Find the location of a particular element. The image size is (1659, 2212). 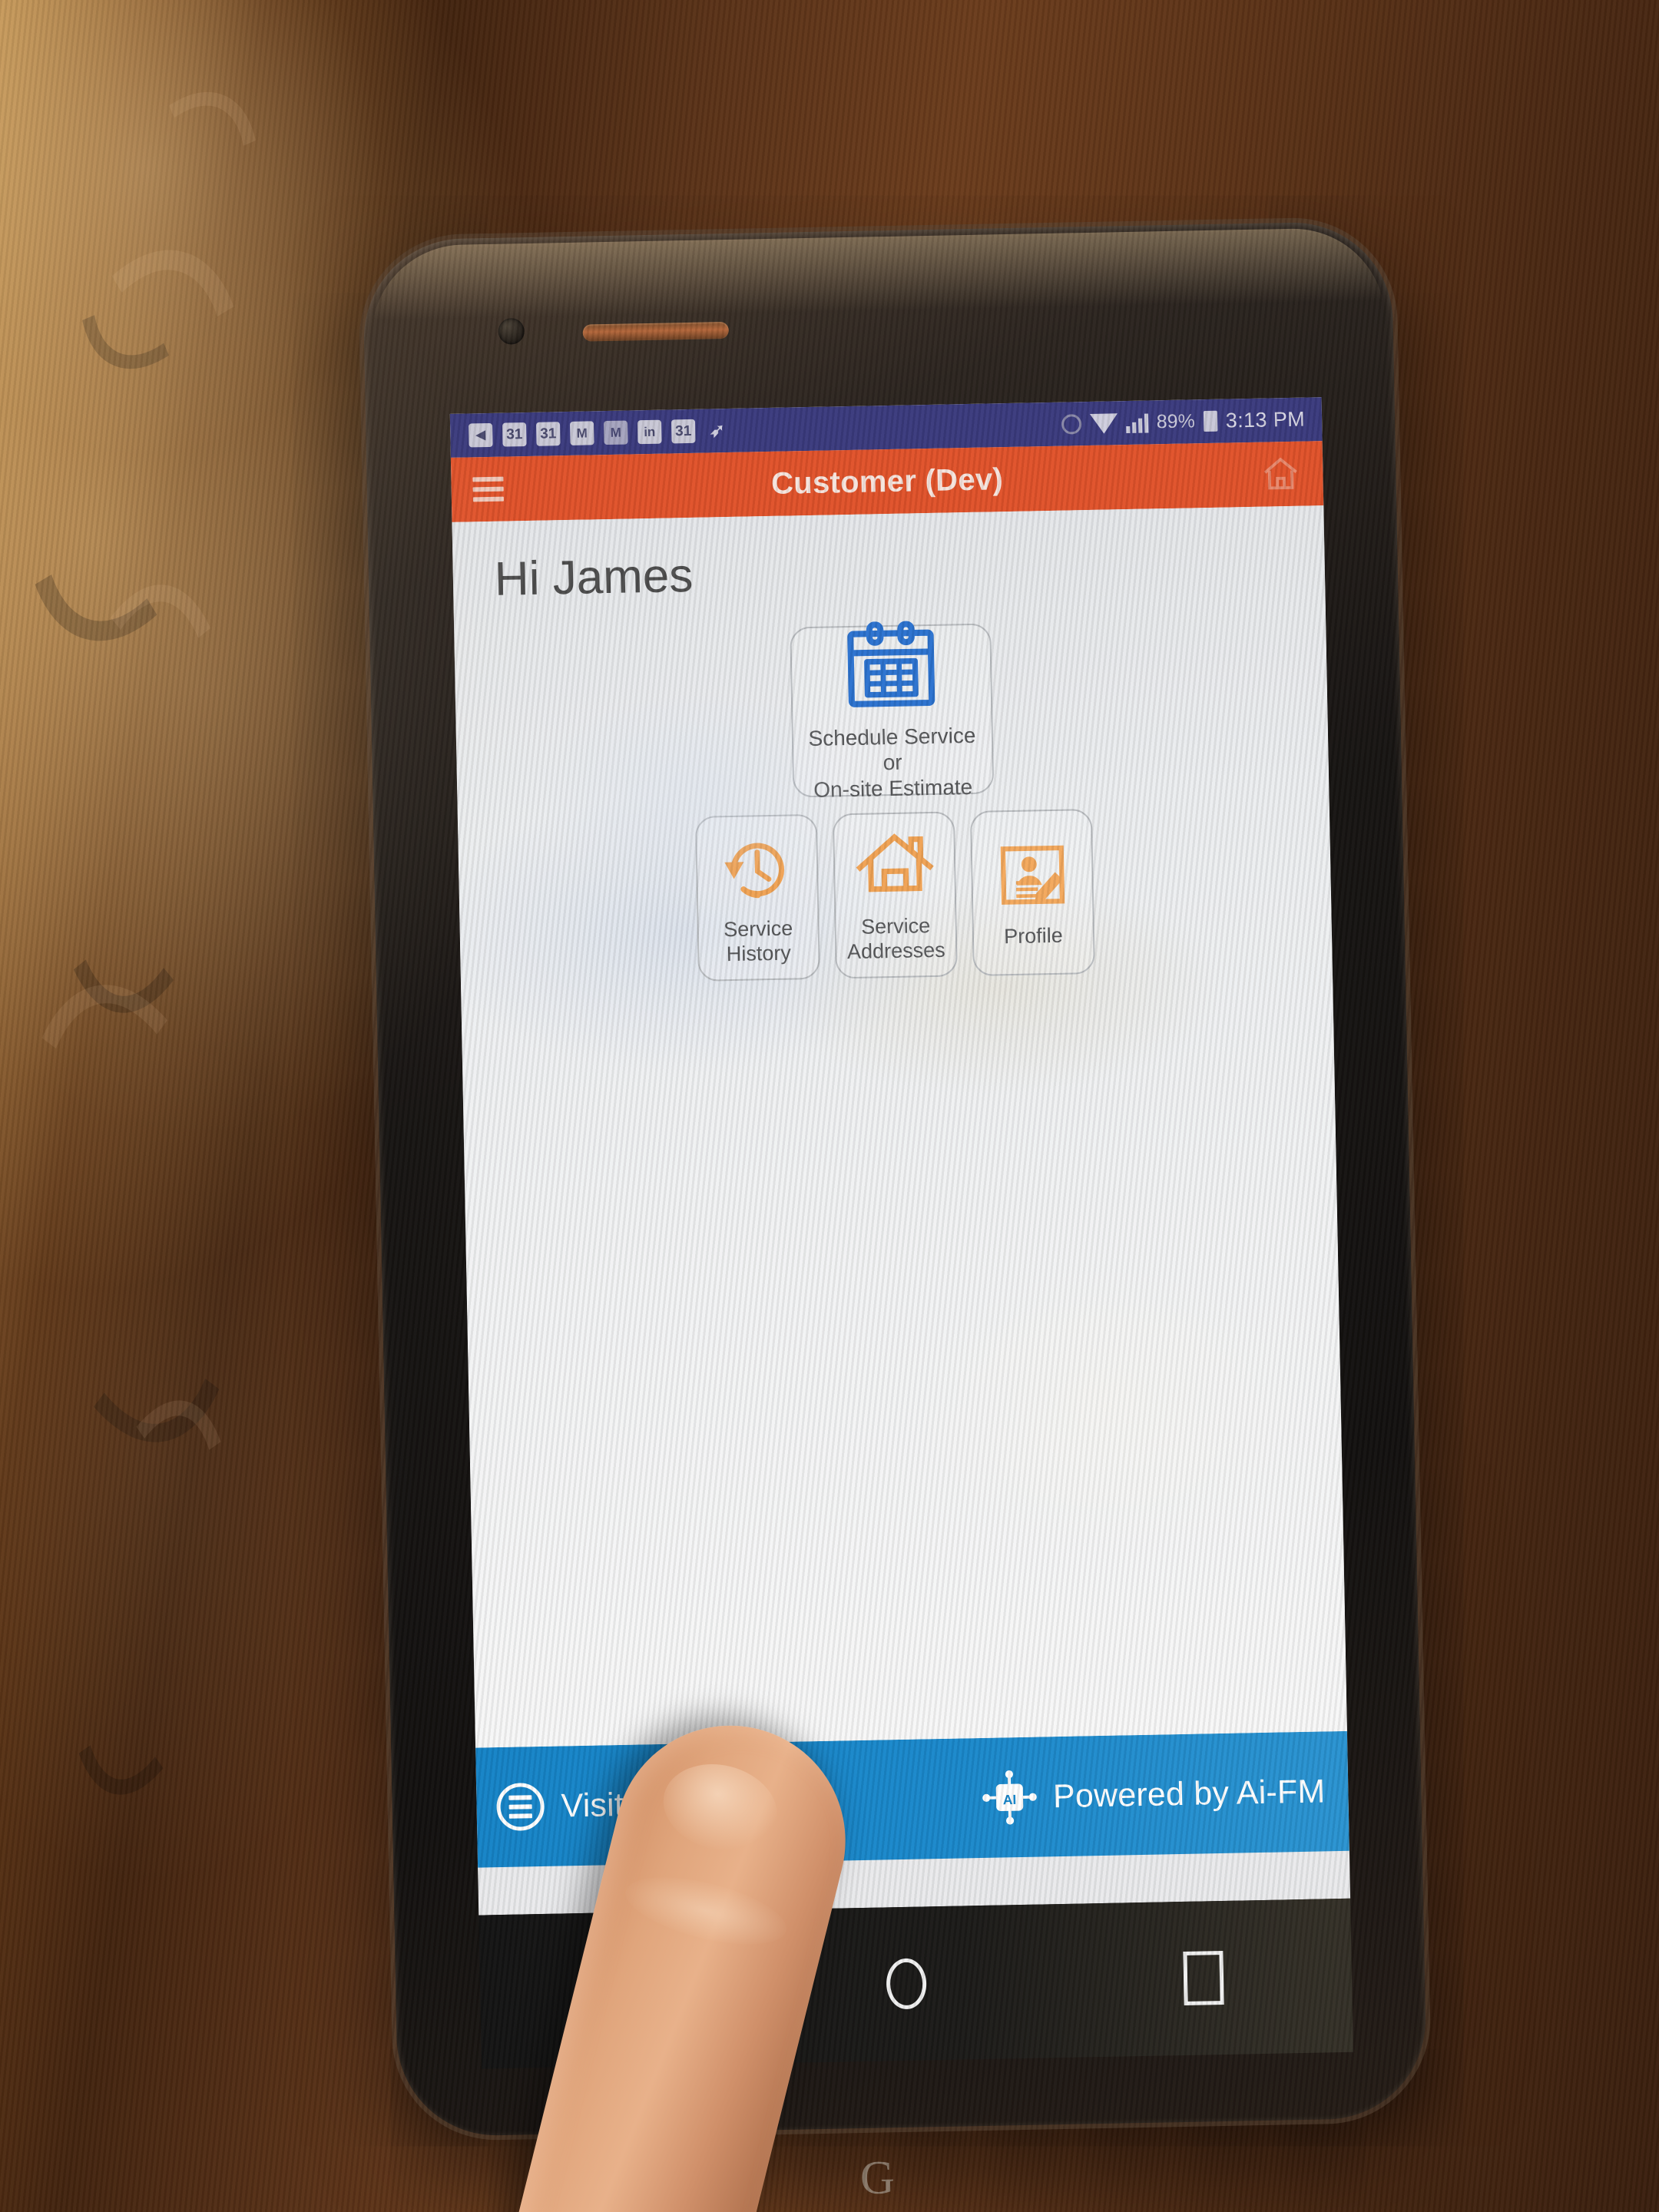

tile-service-addresses: Service Addresses is located at coordinates (895, 895).